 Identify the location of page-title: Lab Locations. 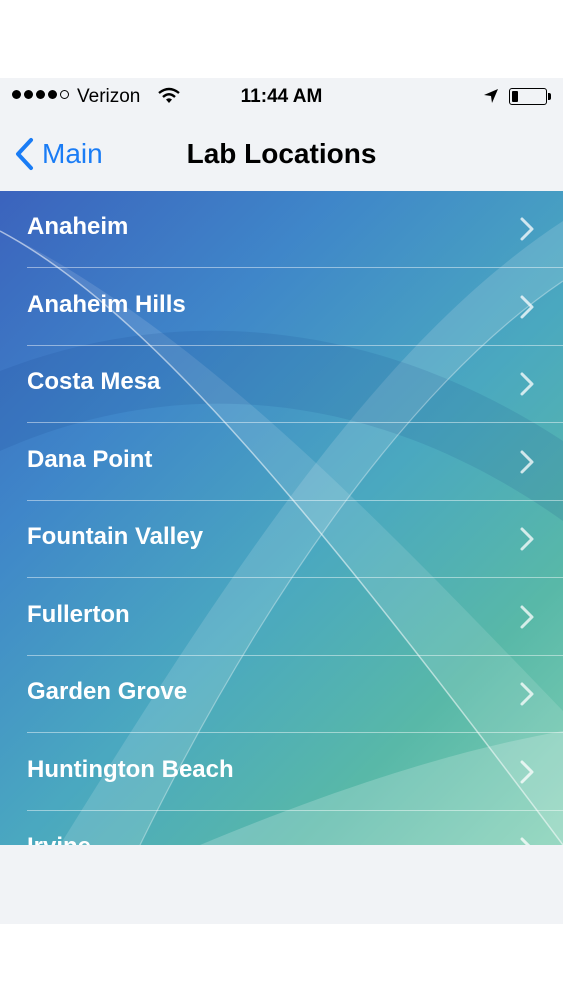
(281, 153).